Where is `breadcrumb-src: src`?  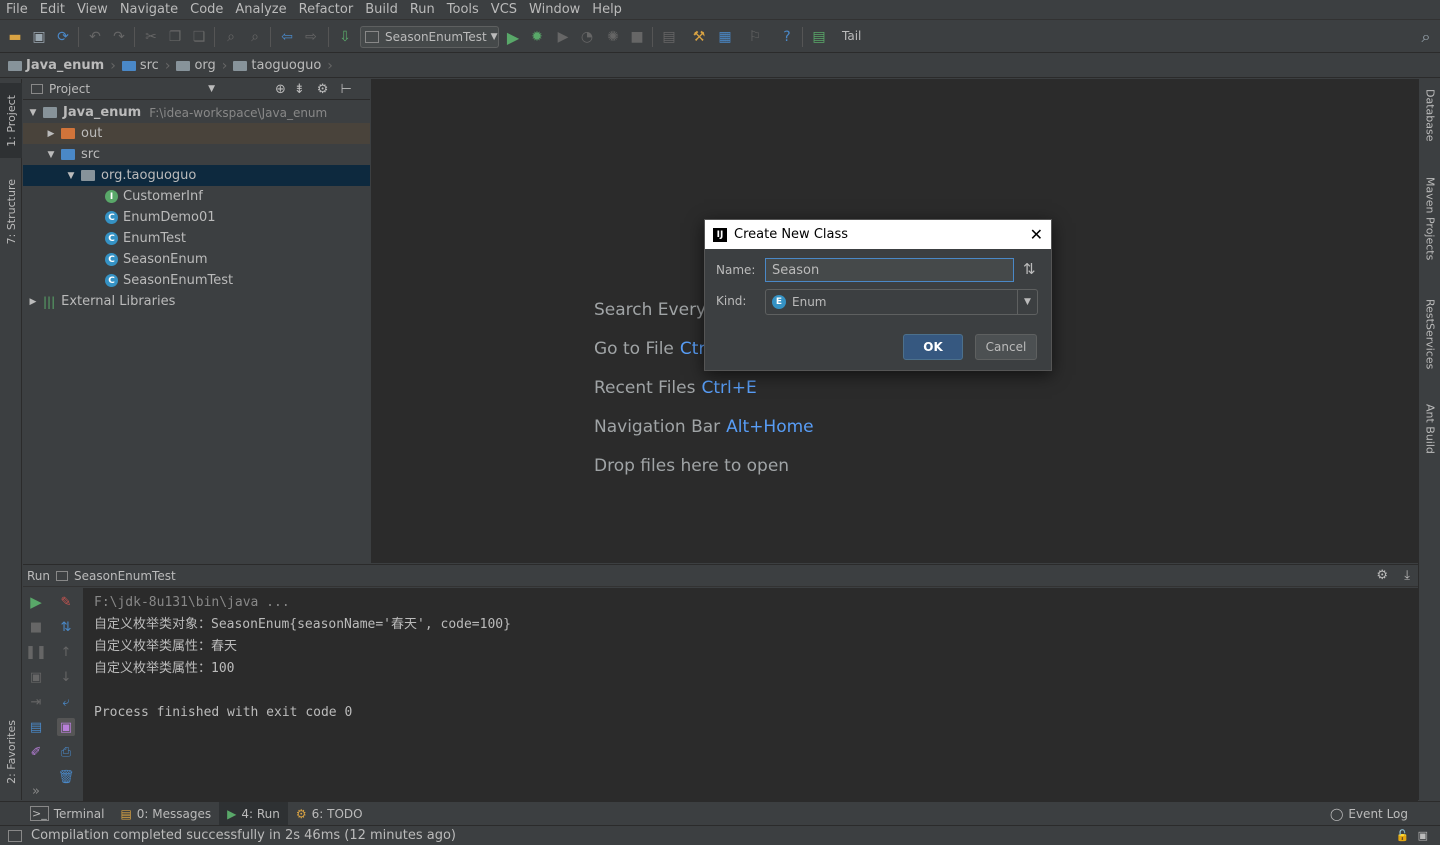 breadcrumb-src: src is located at coordinates (140, 65).